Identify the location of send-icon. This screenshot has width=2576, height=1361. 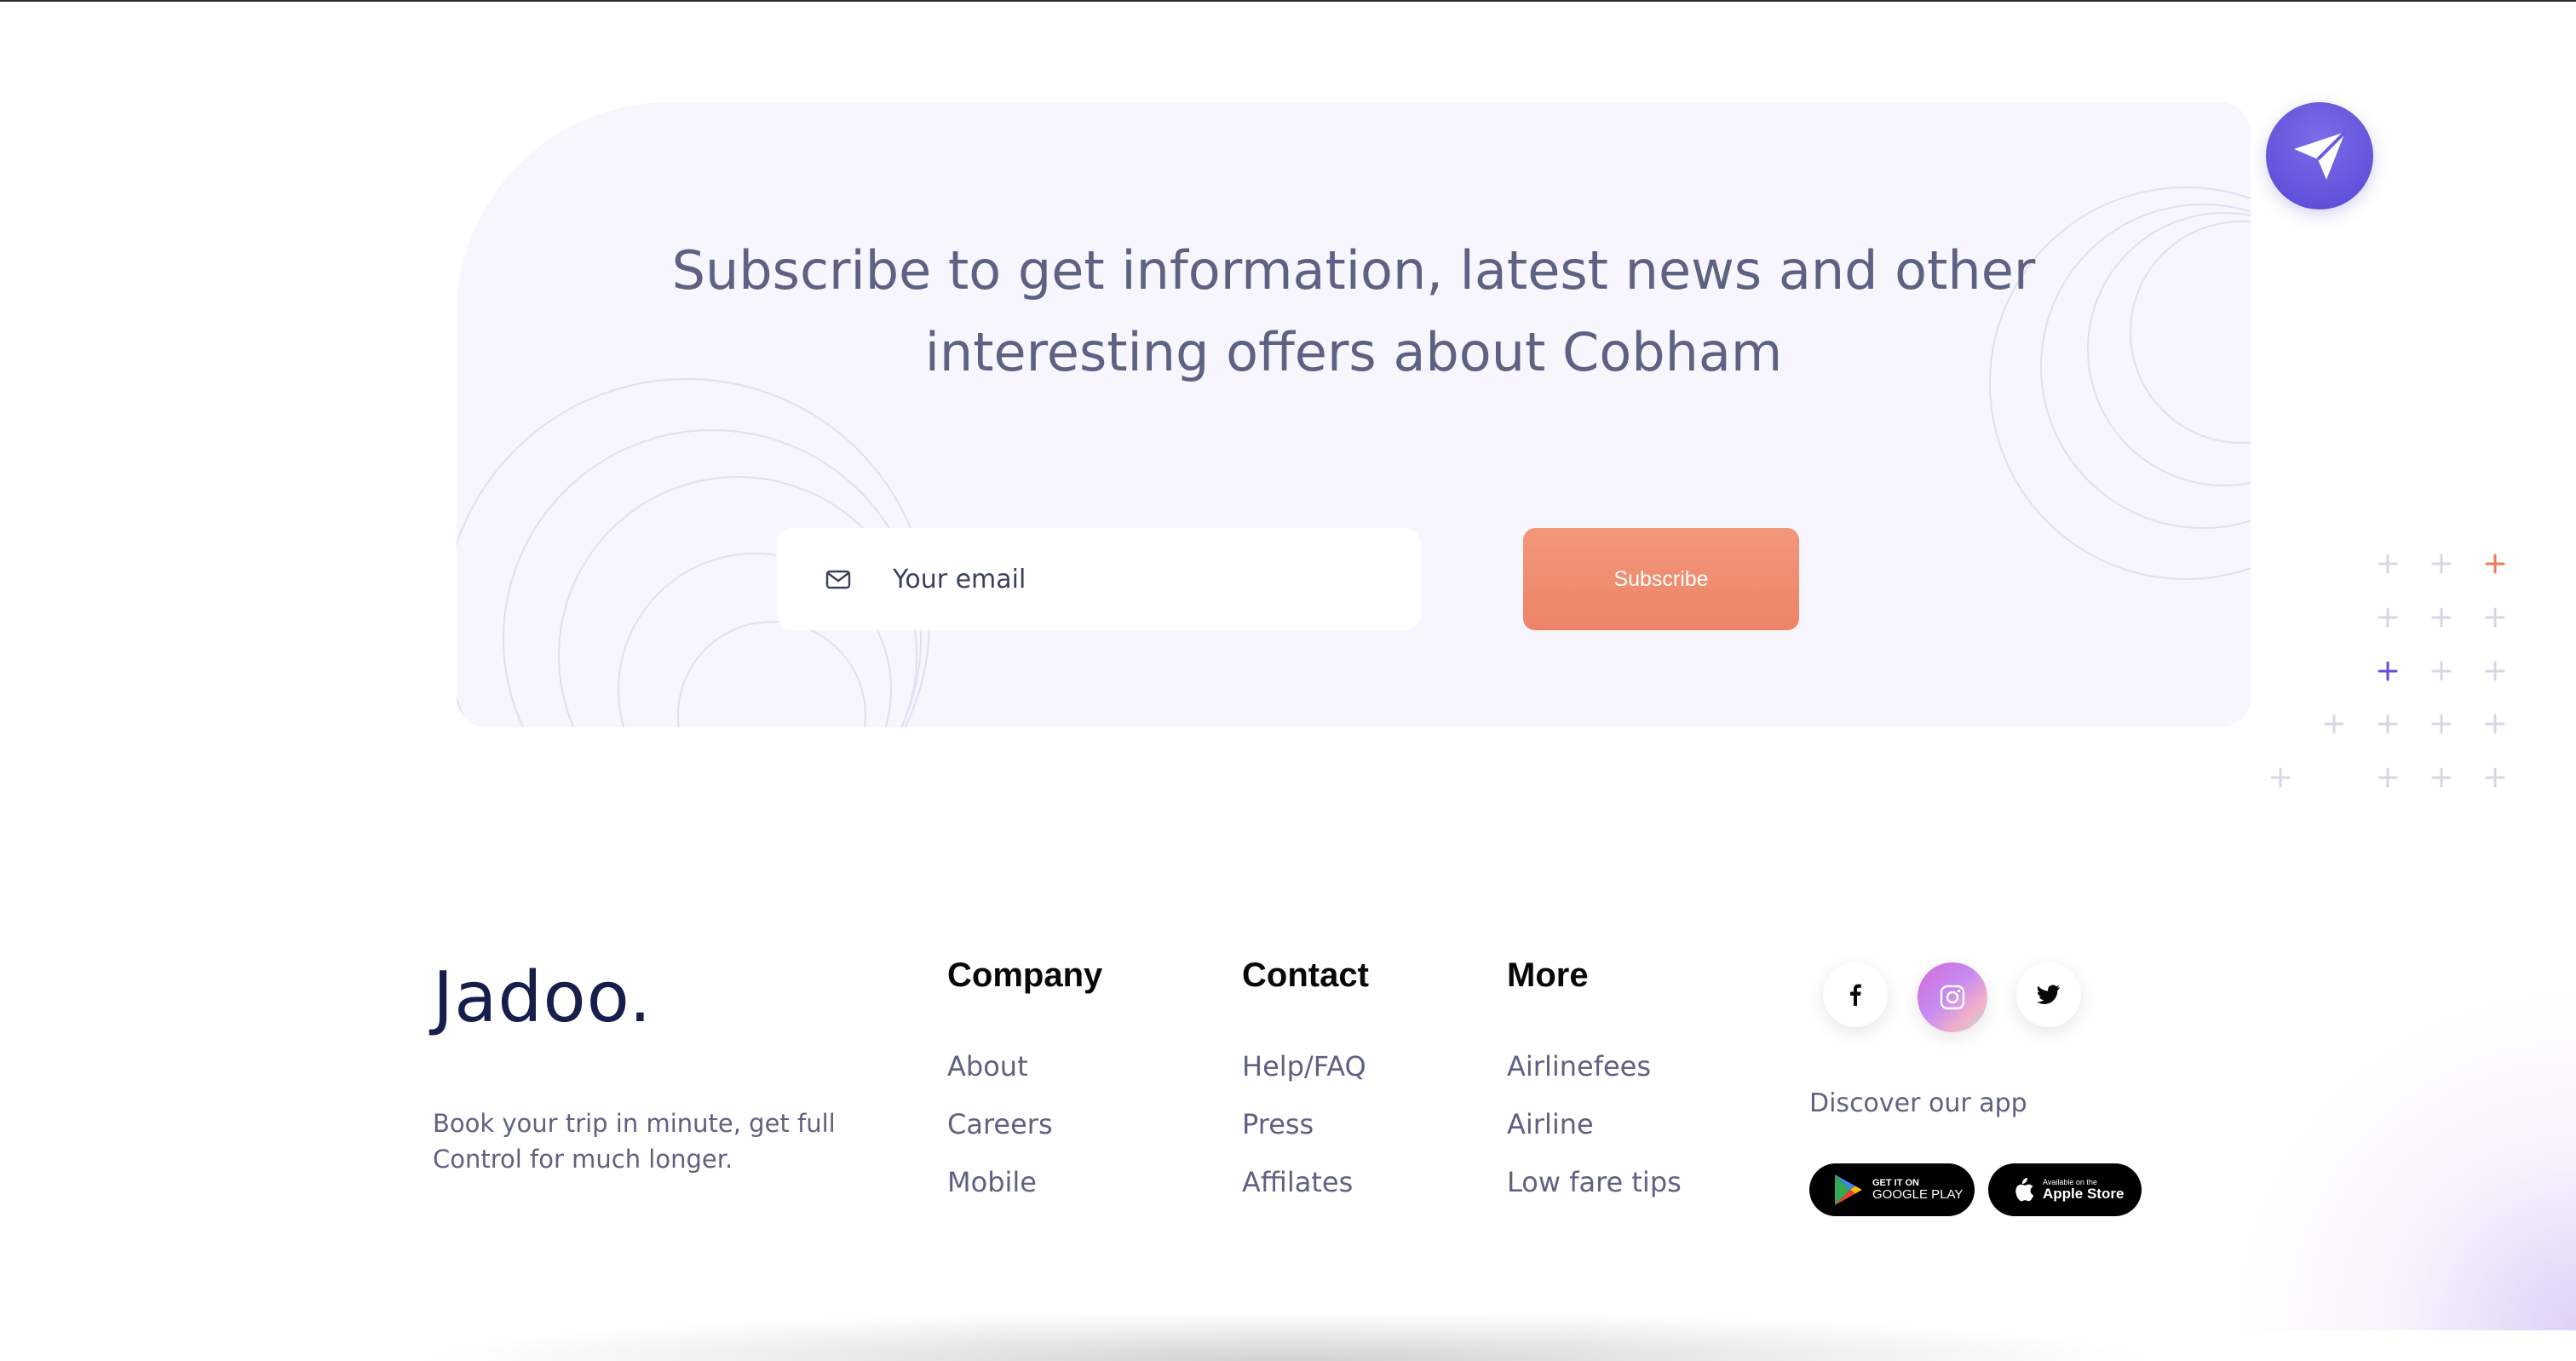
(2320, 155).